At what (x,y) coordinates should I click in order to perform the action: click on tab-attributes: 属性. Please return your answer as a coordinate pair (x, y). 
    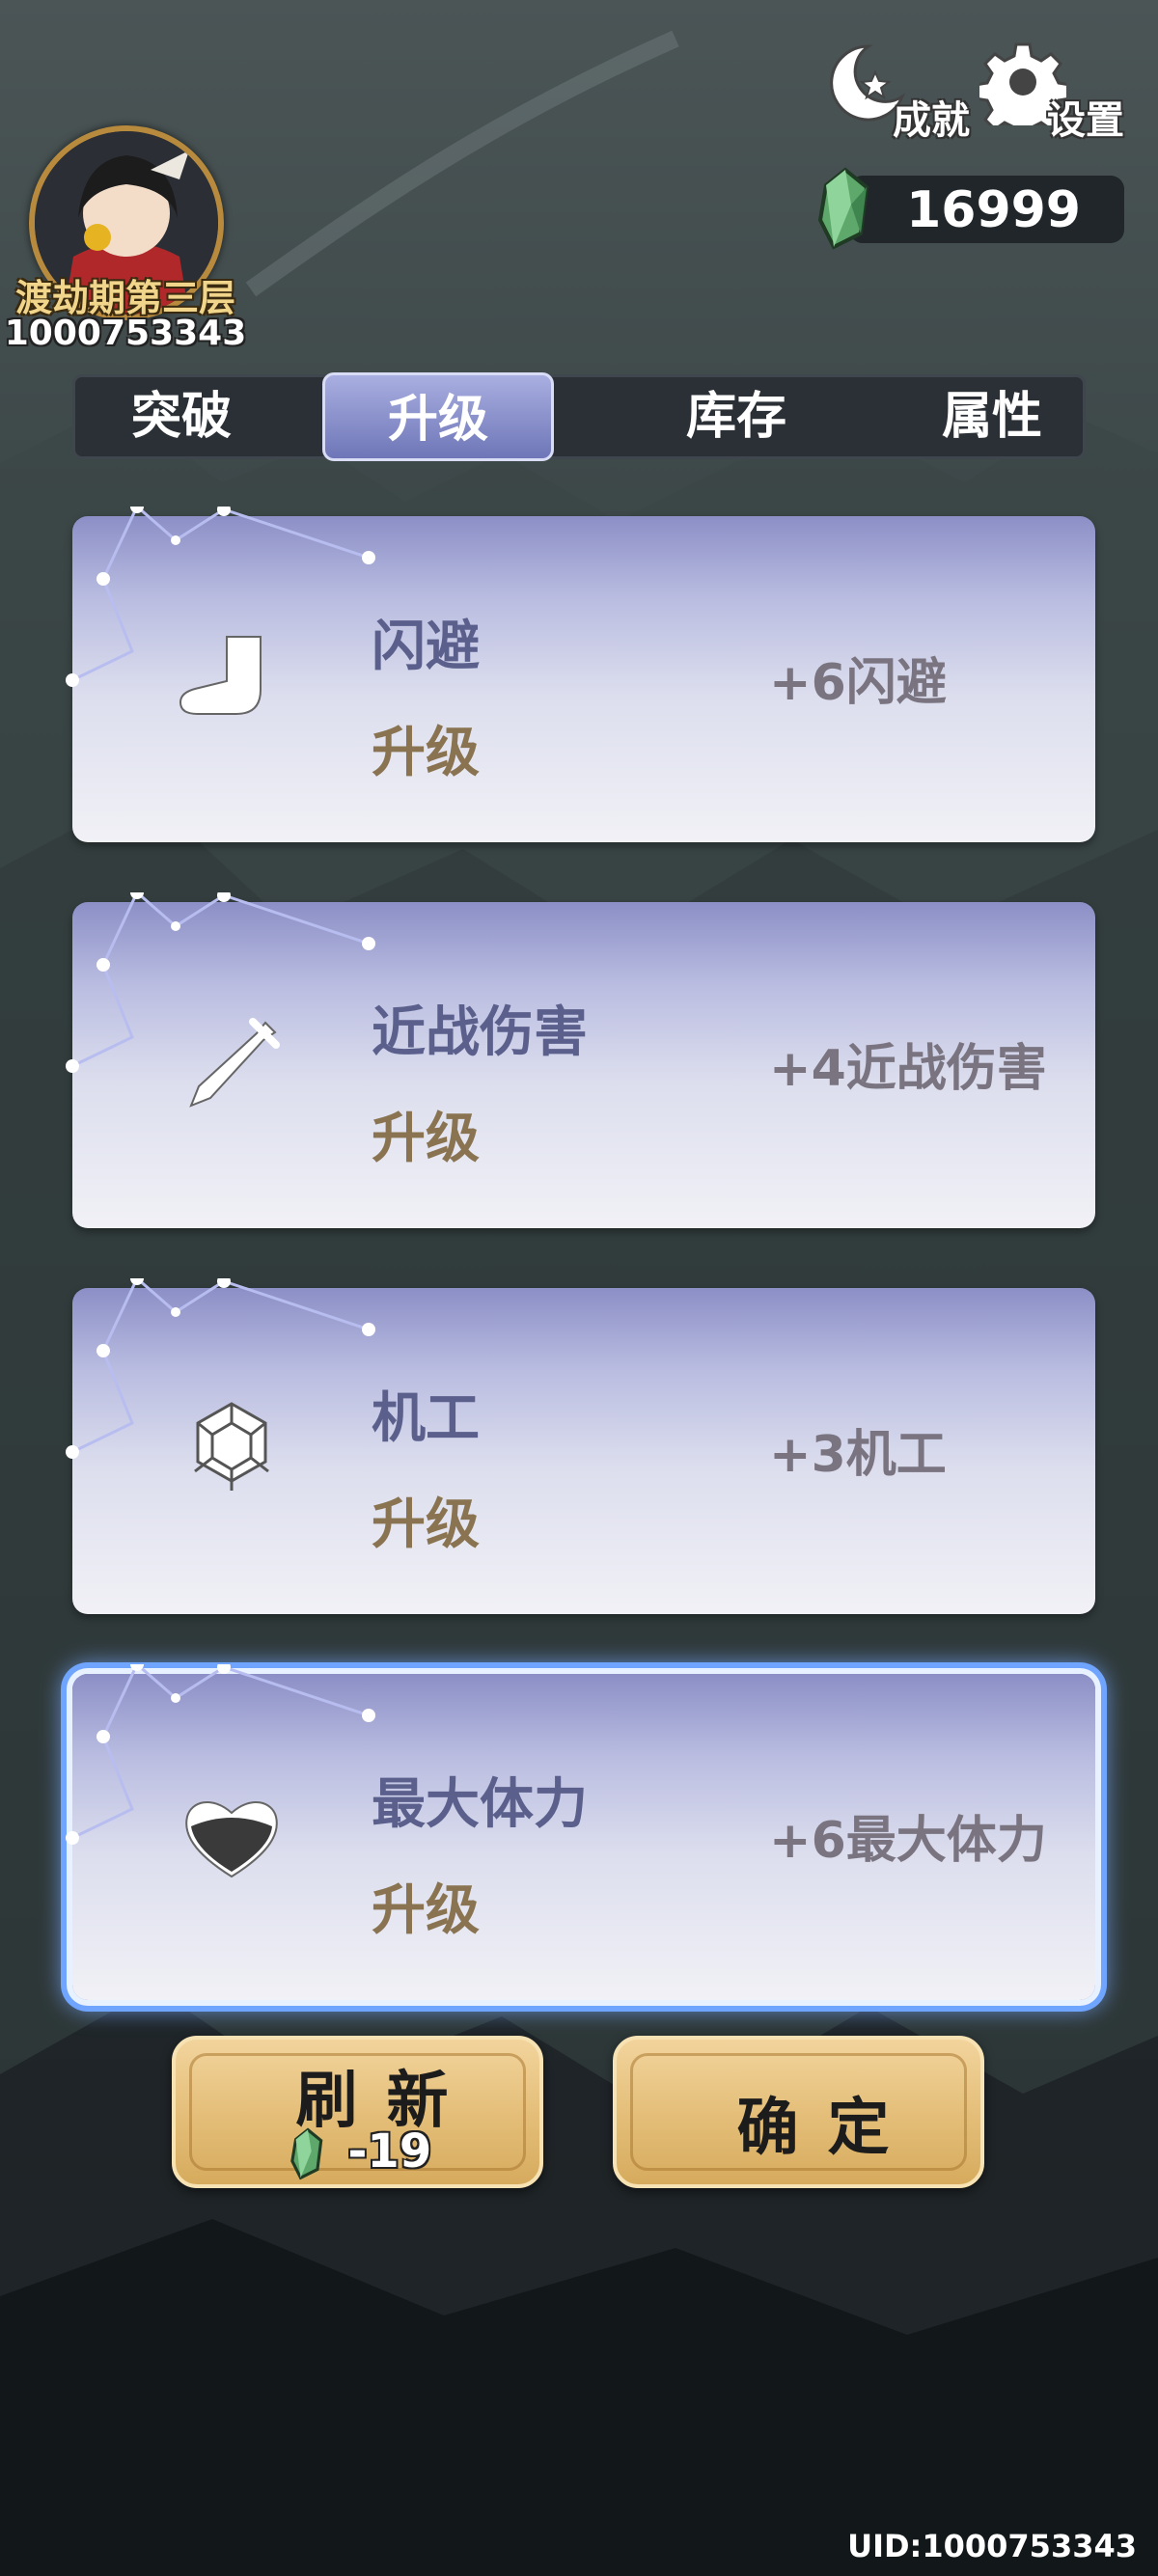
    Looking at the image, I should click on (992, 417).